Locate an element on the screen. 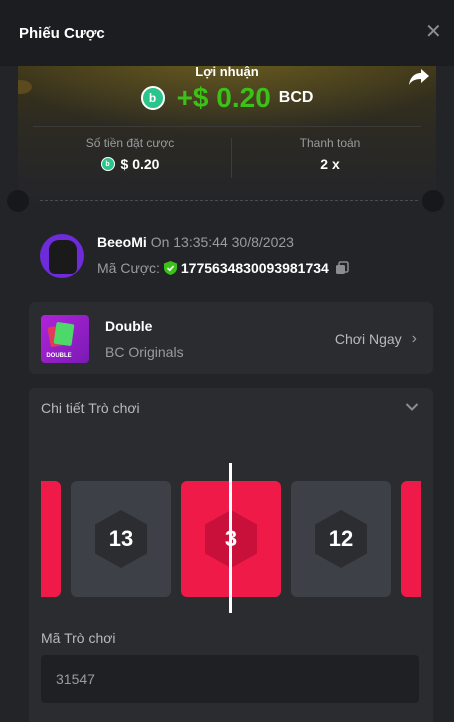 This screenshot has height=722, width=454. payout-stat: Thanh toán 2 x is located at coordinates (330, 154).